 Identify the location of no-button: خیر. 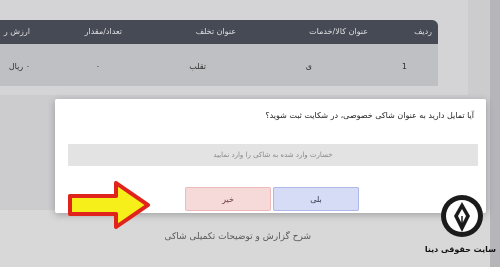
(228, 199).